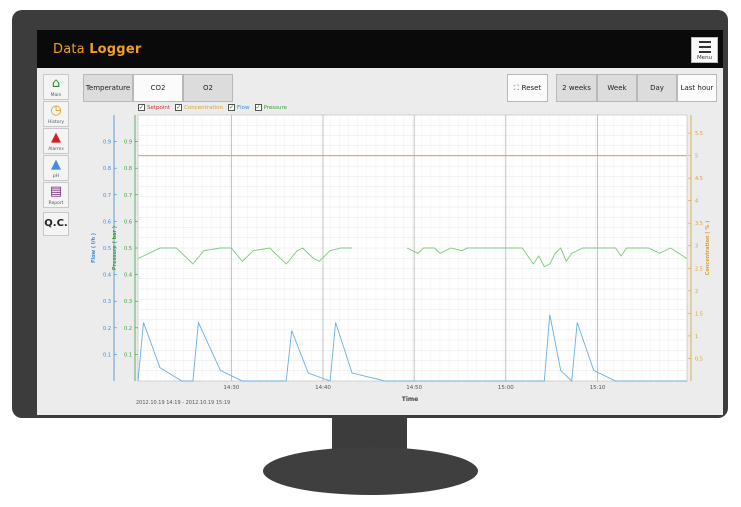 This screenshot has width=741, height=507. I want to click on concentration-tick-label: 2, so click(696, 292).